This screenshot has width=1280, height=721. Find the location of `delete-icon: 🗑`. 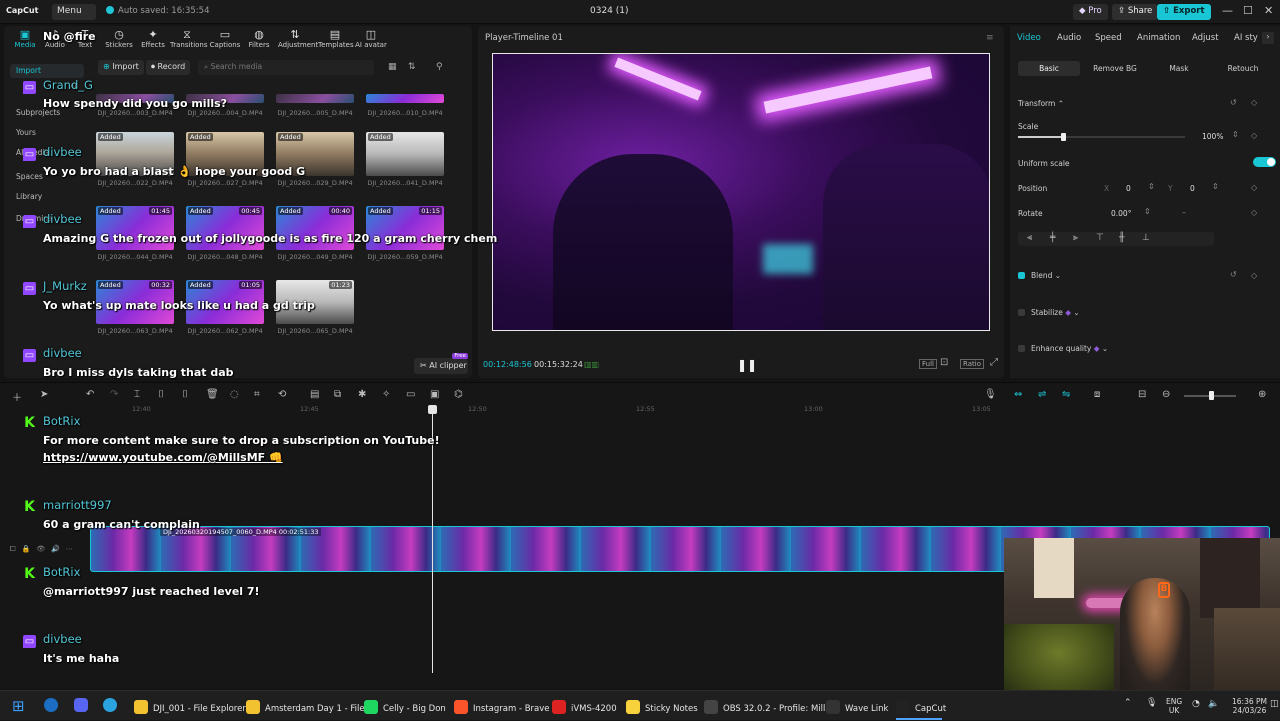

delete-icon: 🗑 is located at coordinates (212, 394).